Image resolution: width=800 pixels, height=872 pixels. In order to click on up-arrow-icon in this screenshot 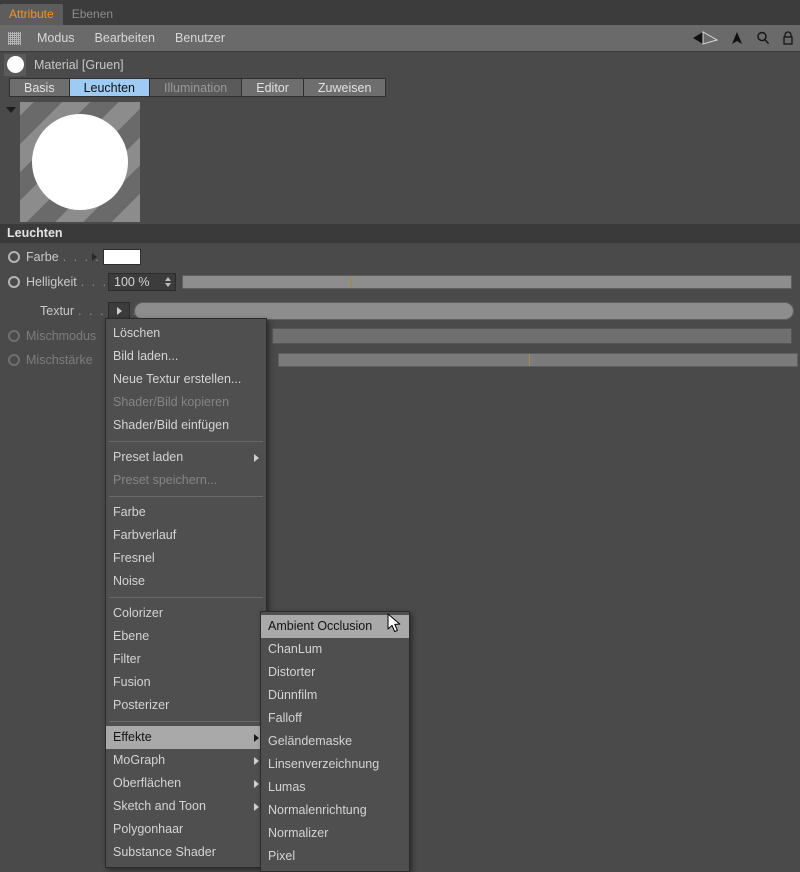, I will do `click(737, 38)`.